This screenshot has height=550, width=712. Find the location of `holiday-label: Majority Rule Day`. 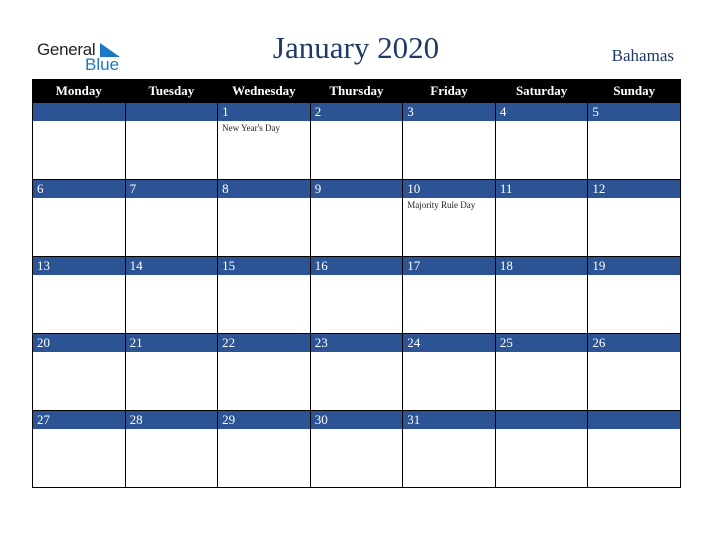

holiday-label: Majority Rule Day is located at coordinates (441, 205).